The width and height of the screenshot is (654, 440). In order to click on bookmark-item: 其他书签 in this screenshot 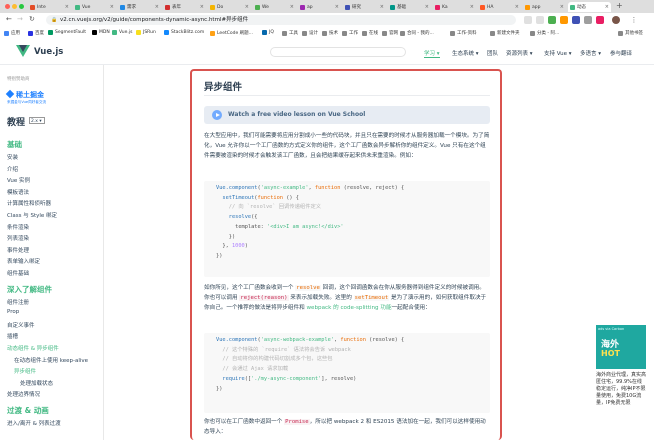, I will do `click(630, 33)`.